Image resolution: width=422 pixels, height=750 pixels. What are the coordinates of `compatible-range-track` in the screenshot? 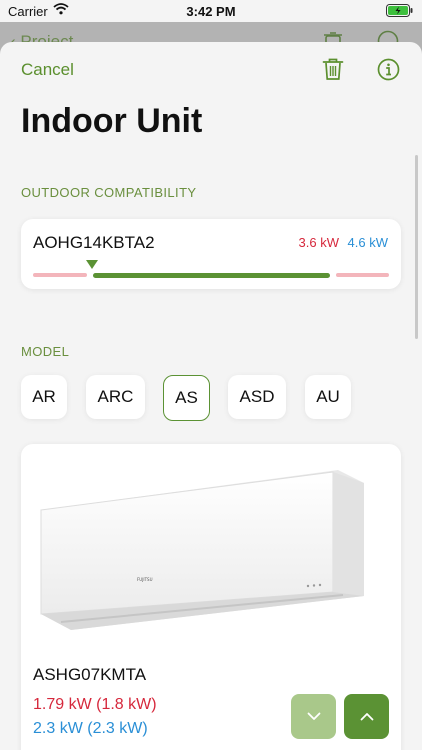 It's located at (211, 275).